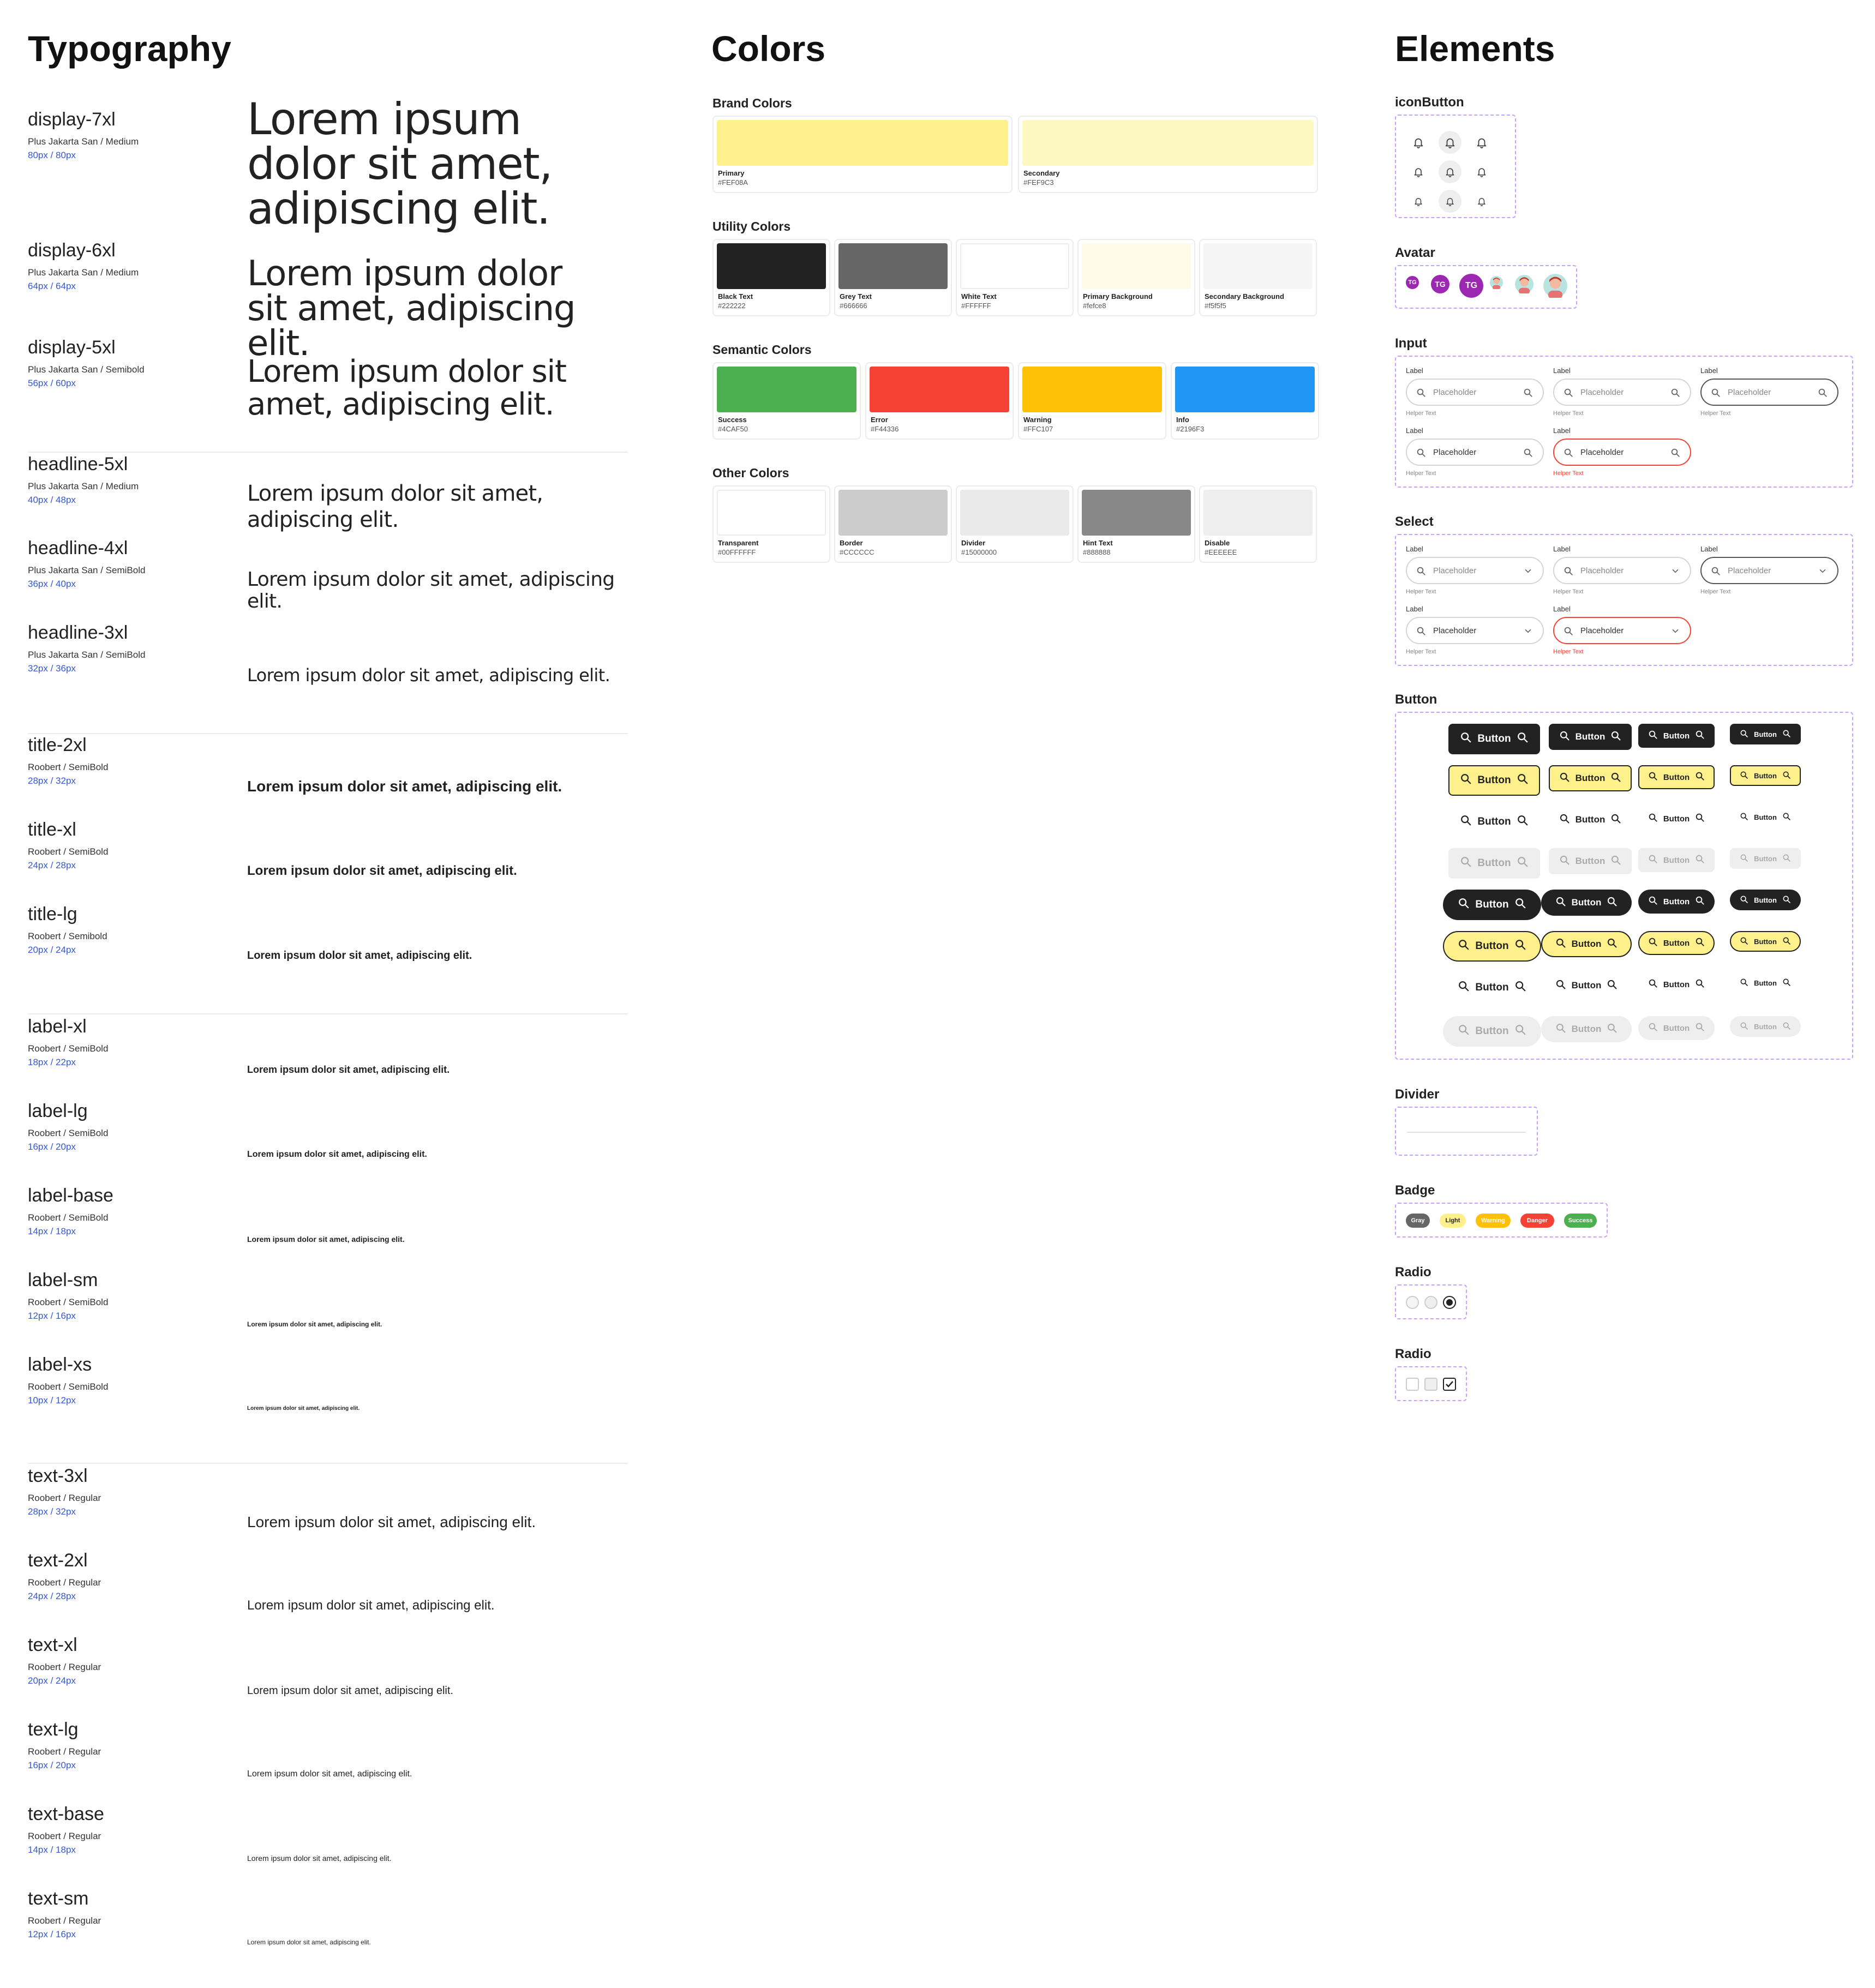  I want to click on radio-disabled, so click(1430, 1302).